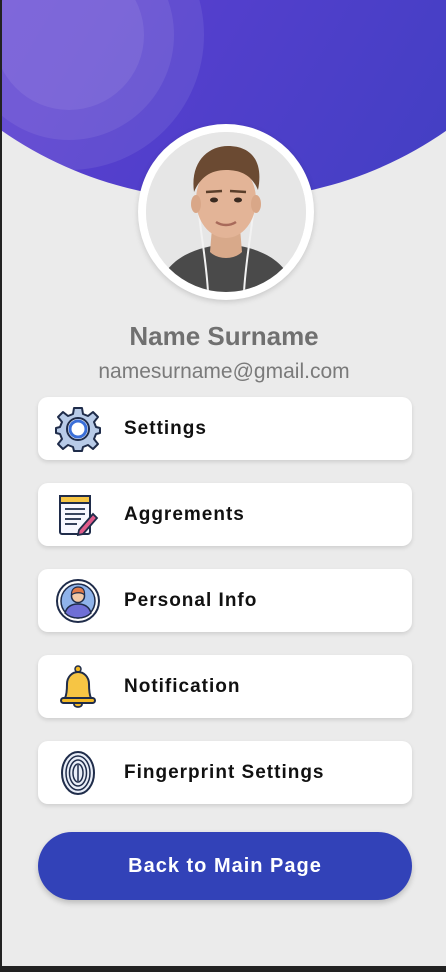  What do you see at coordinates (182, 686) in the screenshot?
I see `menu-item-label: Notification` at bounding box center [182, 686].